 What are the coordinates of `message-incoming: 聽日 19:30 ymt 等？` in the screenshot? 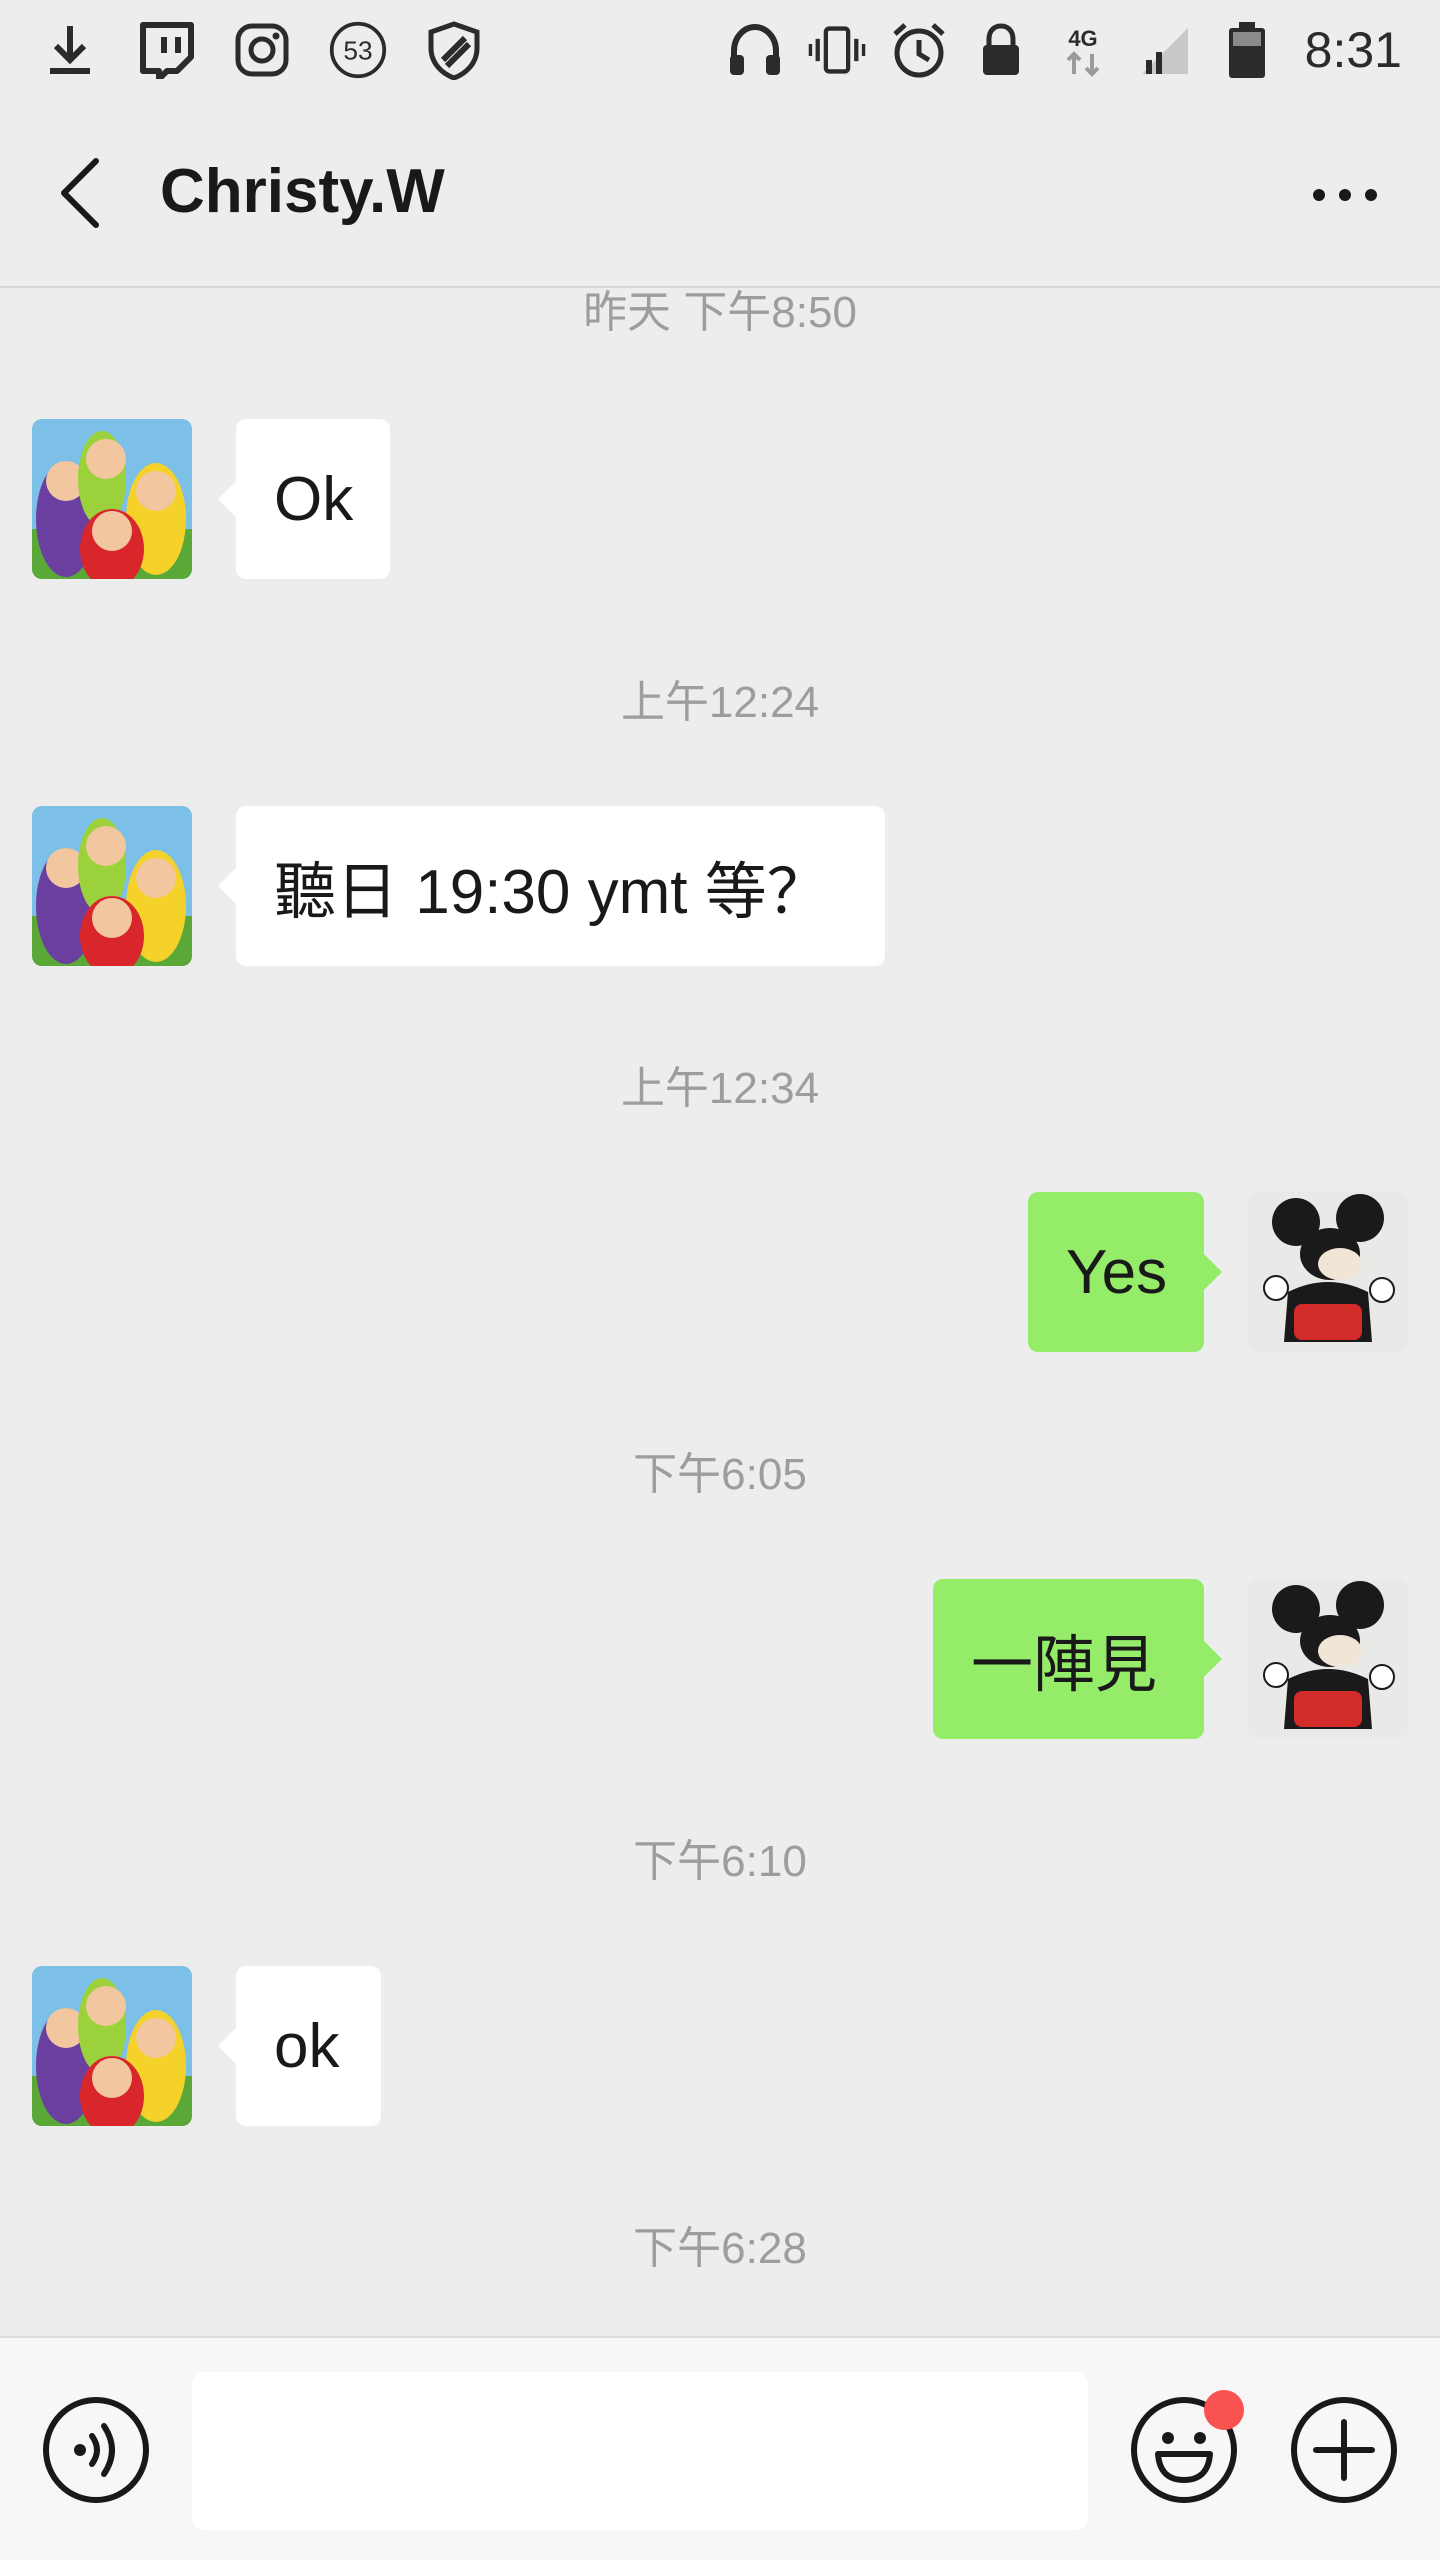 It's located at (720, 886).